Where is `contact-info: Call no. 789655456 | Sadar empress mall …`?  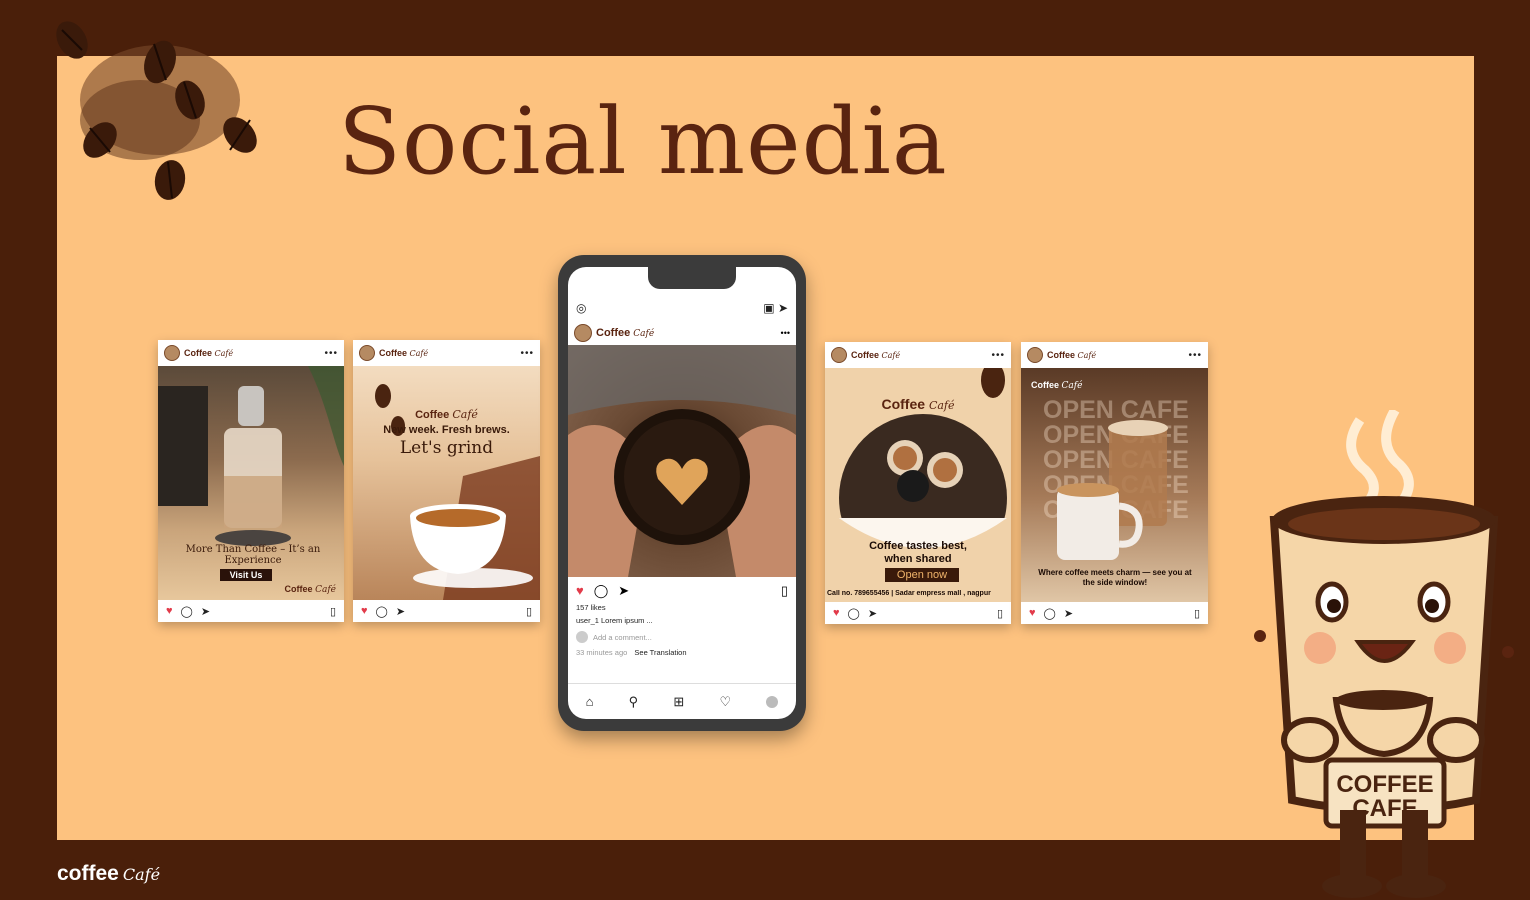
contact-info: Call no. 789655456 | Sadar empress mall … is located at coordinates (909, 593).